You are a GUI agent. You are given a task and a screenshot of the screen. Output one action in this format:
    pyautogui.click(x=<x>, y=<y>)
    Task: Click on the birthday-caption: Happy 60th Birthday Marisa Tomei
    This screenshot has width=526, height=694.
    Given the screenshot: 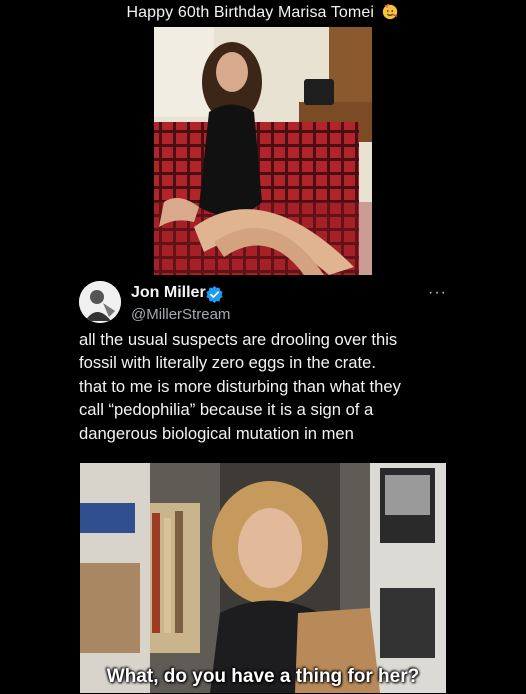 What is the action you would take?
    pyautogui.click(x=250, y=12)
    